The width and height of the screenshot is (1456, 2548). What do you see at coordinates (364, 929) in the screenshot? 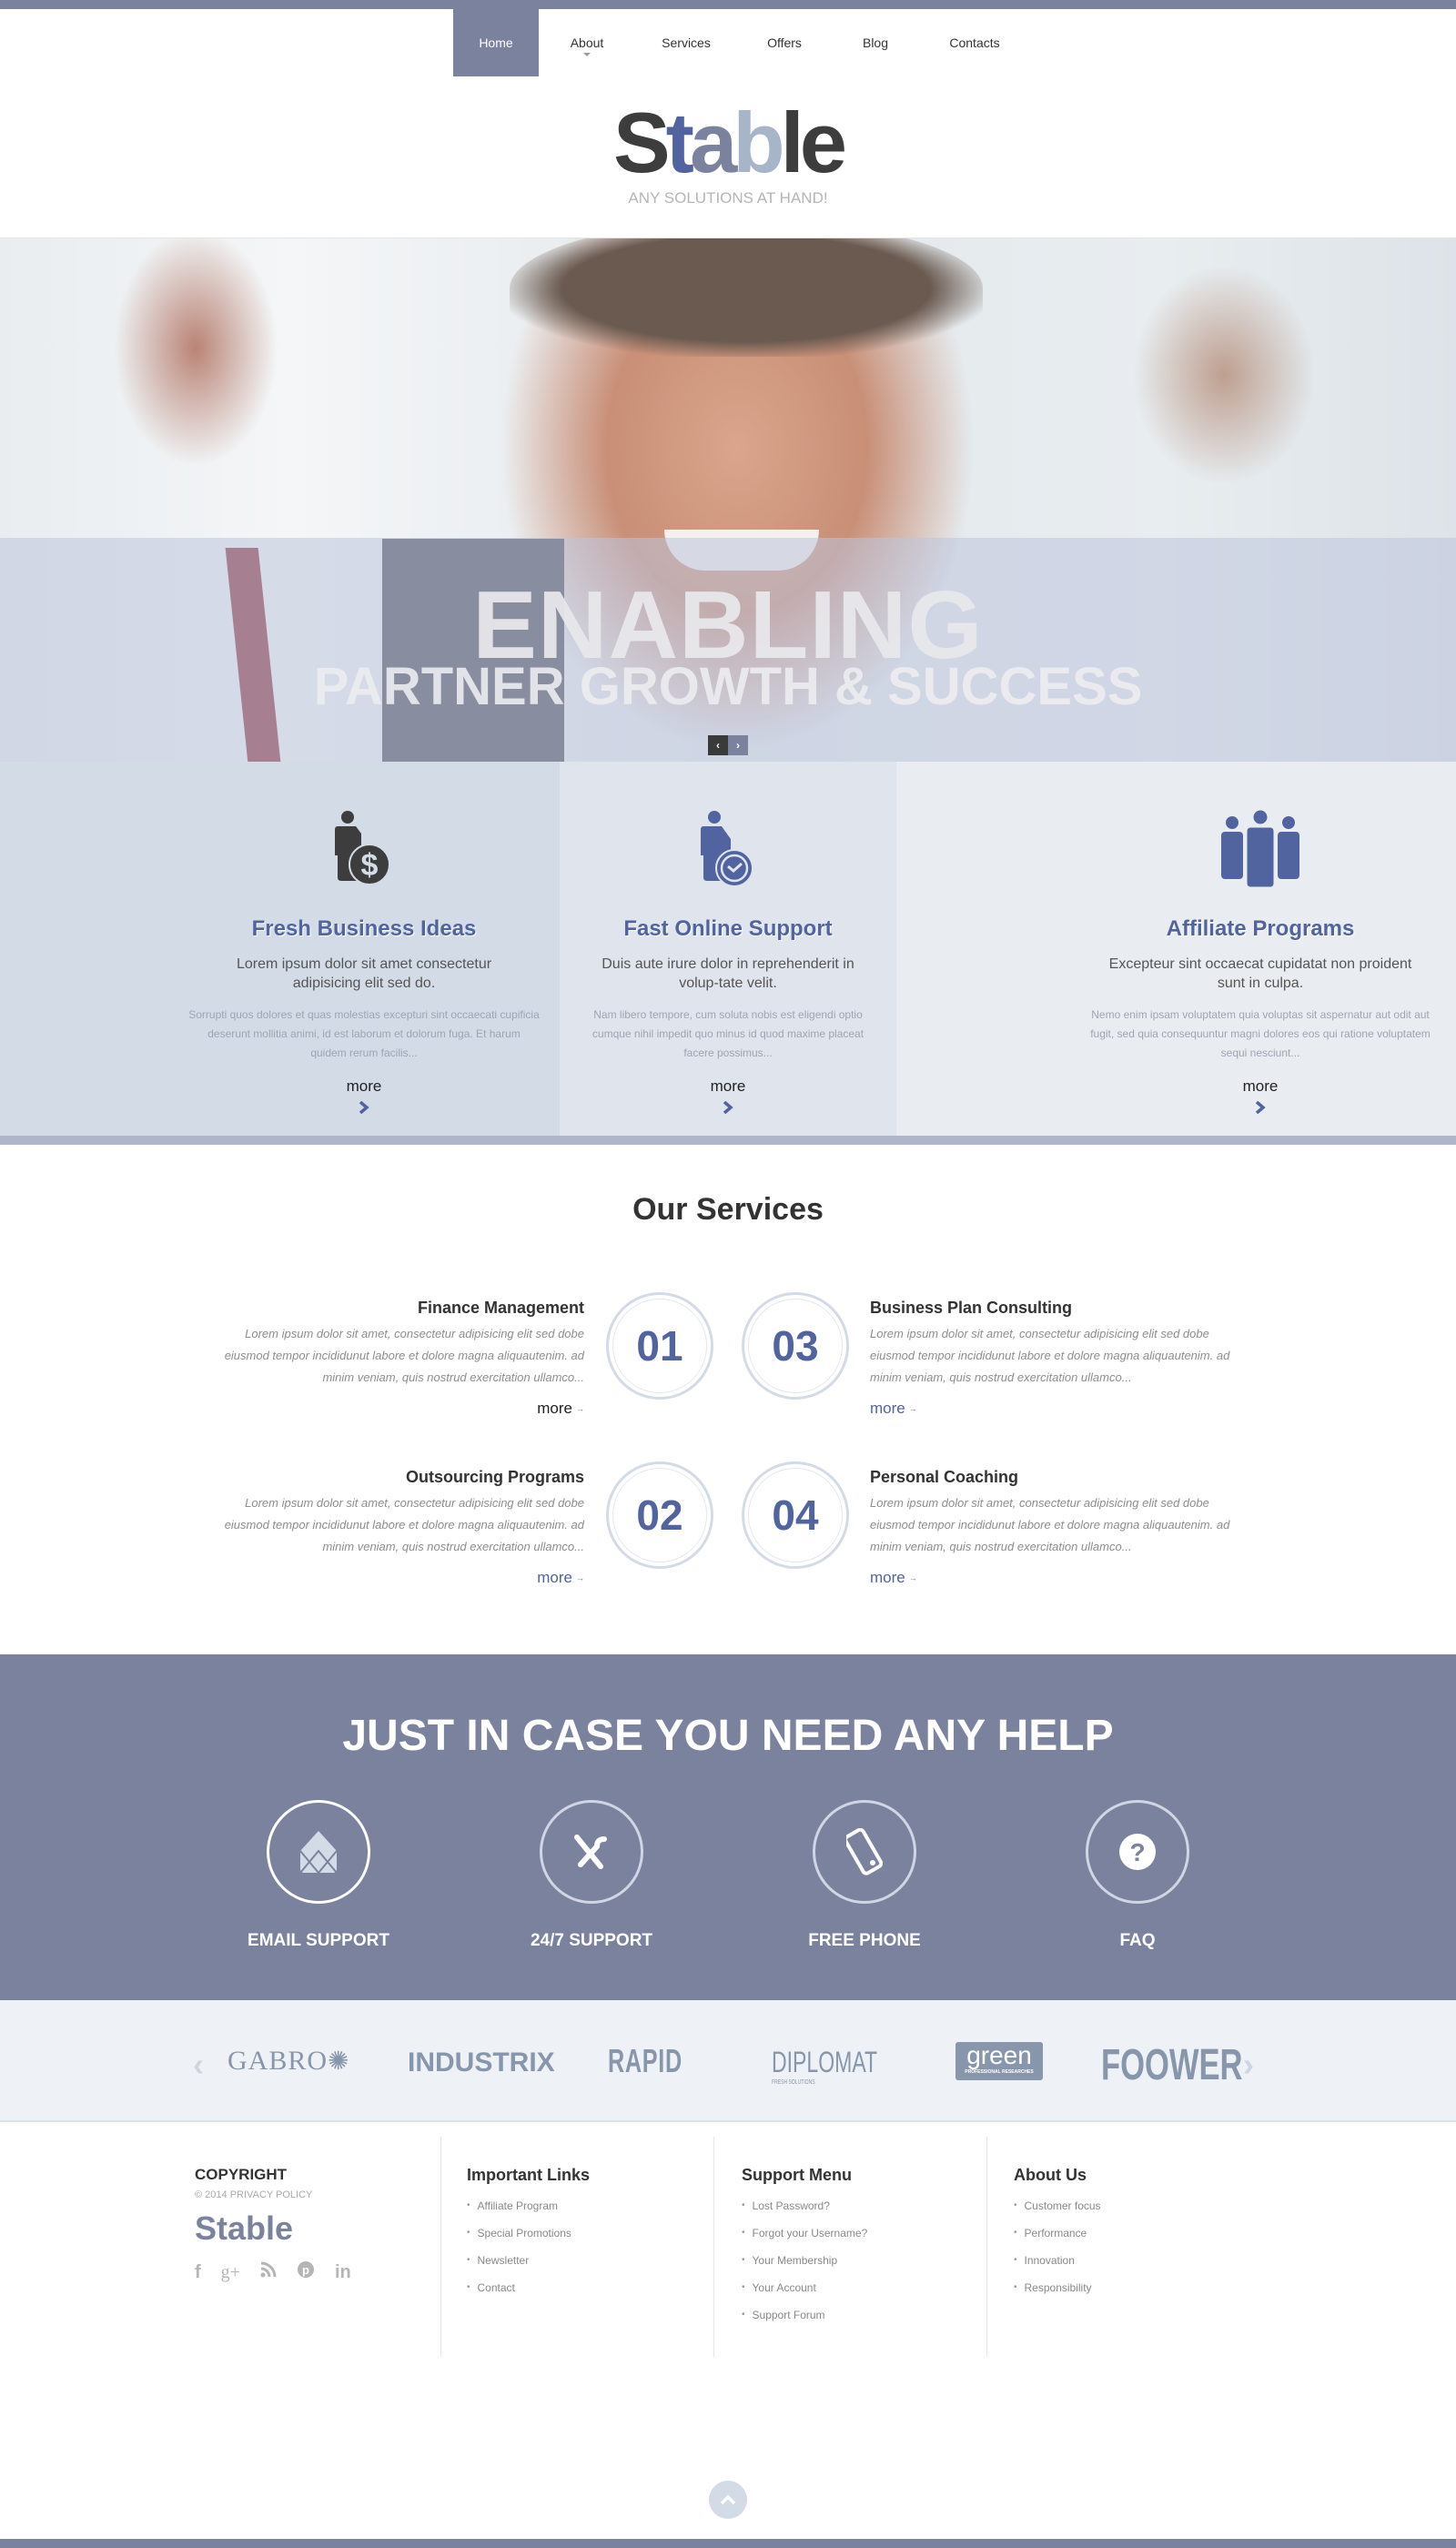
I see `feature-title: Fresh Business Ideas` at bounding box center [364, 929].